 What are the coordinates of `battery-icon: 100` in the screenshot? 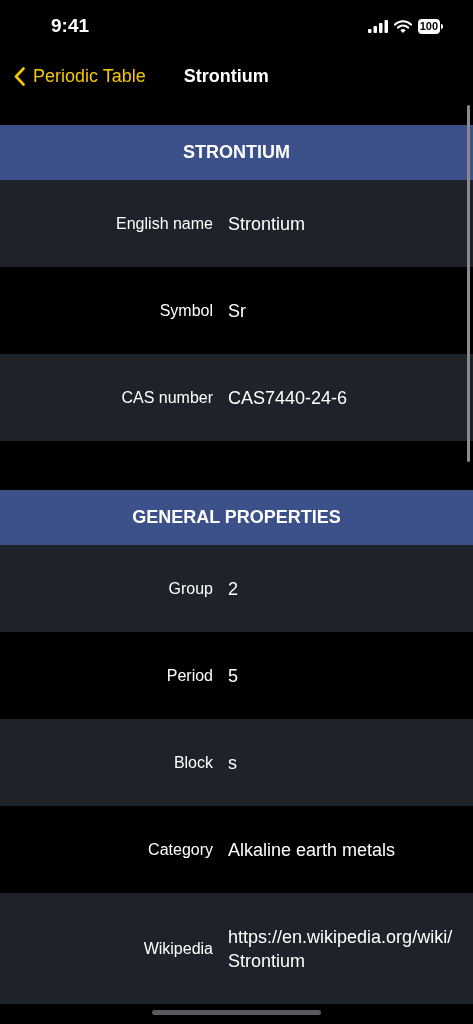 It's located at (430, 26).